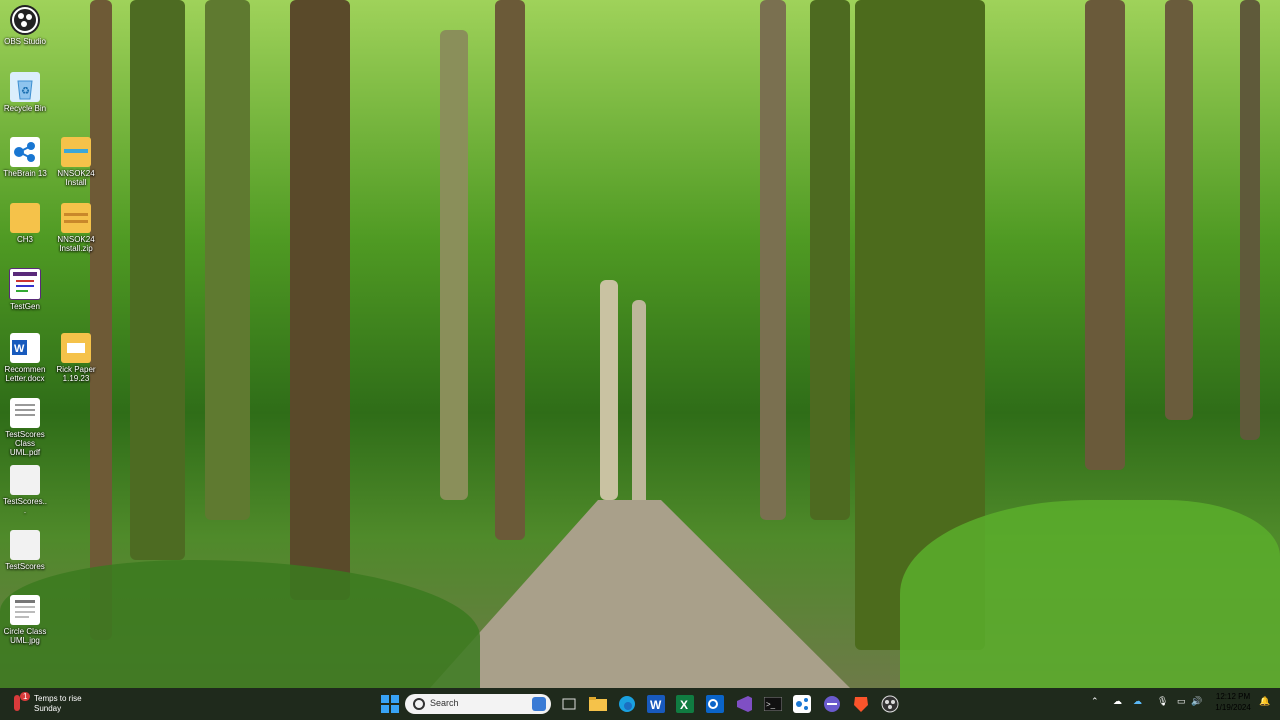 This screenshot has width=1280, height=720. I want to click on icon-label: Circle Class UML.jpg, so click(25, 636).